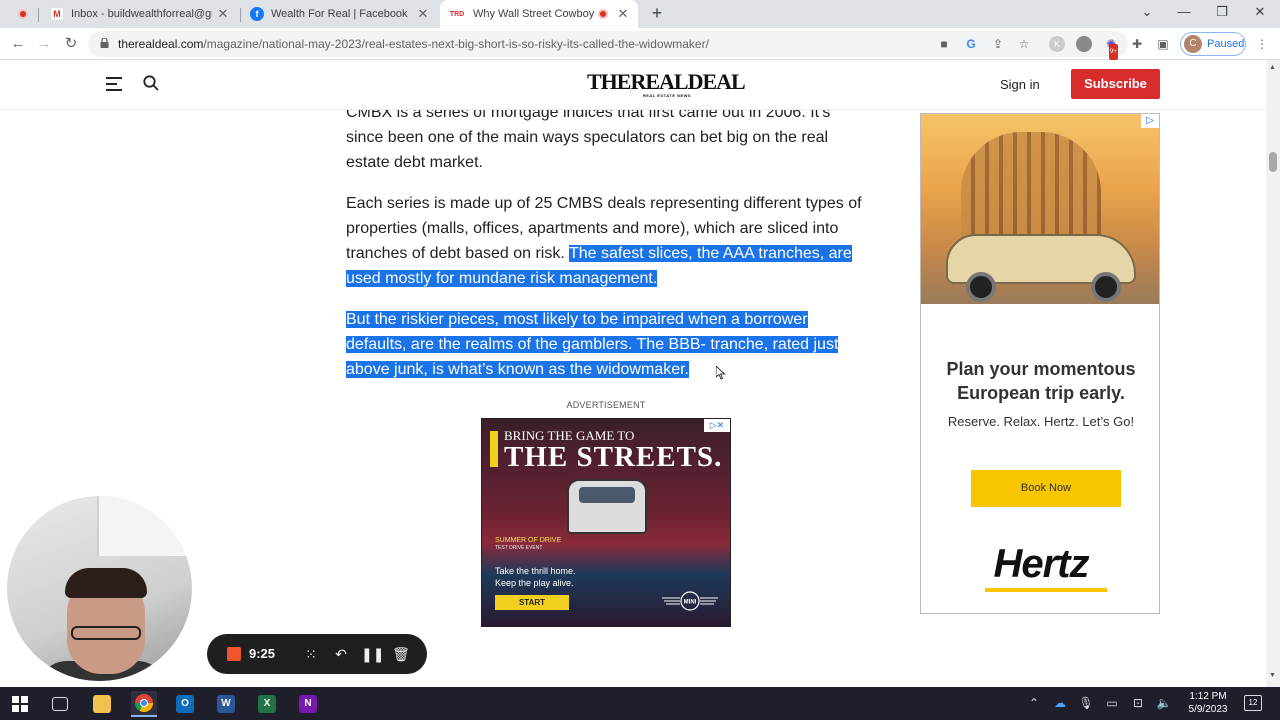  What do you see at coordinates (144, 704) in the screenshot?
I see `chrome-icon` at bounding box center [144, 704].